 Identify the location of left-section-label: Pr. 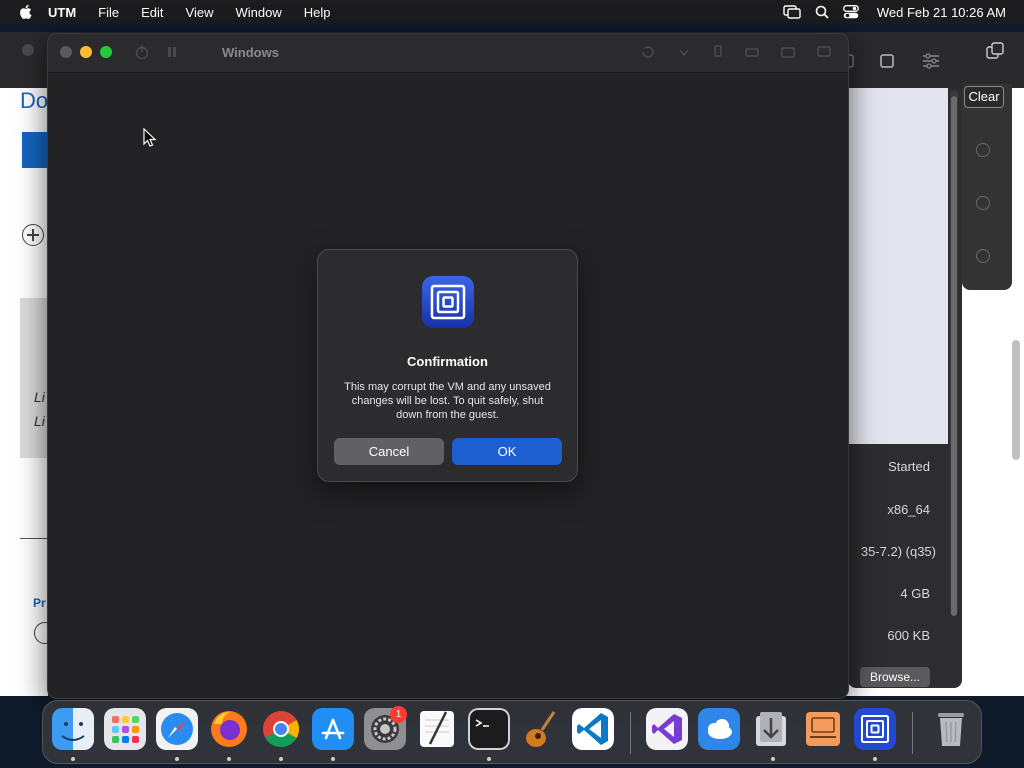
(39, 603).